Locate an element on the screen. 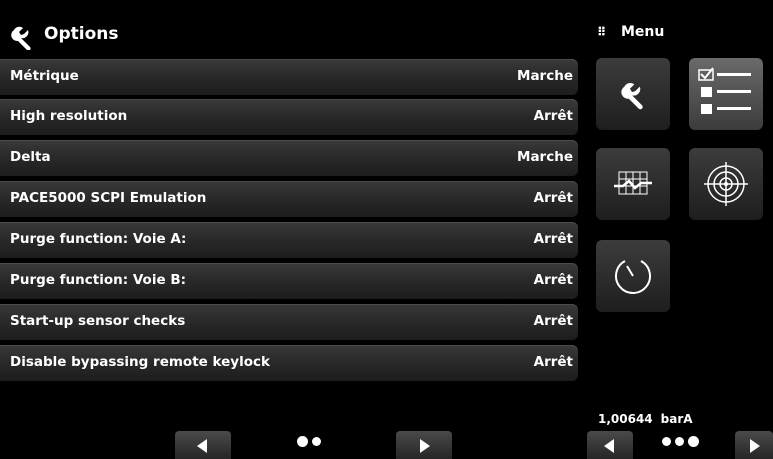 Image resolution: width=773 pixels, height=459 pixels. chart-tile is located at coordinates (633, 184).